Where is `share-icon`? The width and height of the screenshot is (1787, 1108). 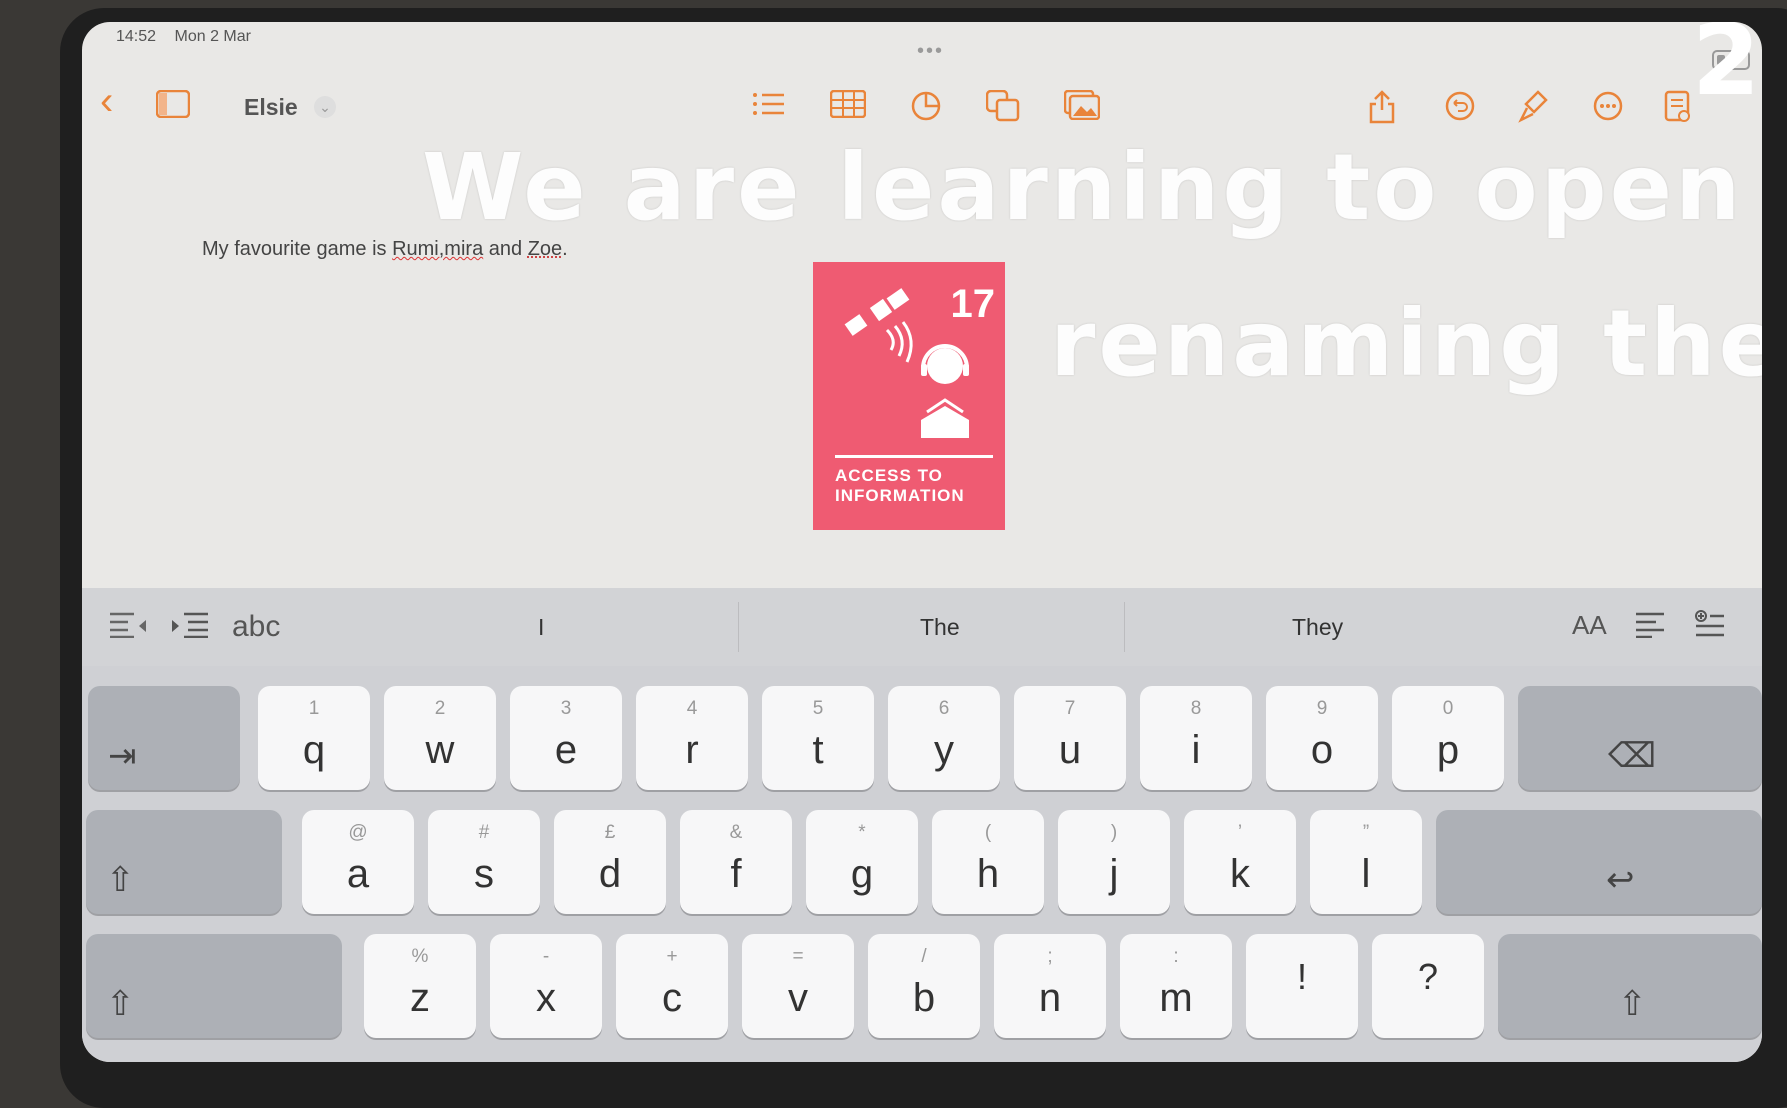
share-icon is located at coordinates (1382, 110).